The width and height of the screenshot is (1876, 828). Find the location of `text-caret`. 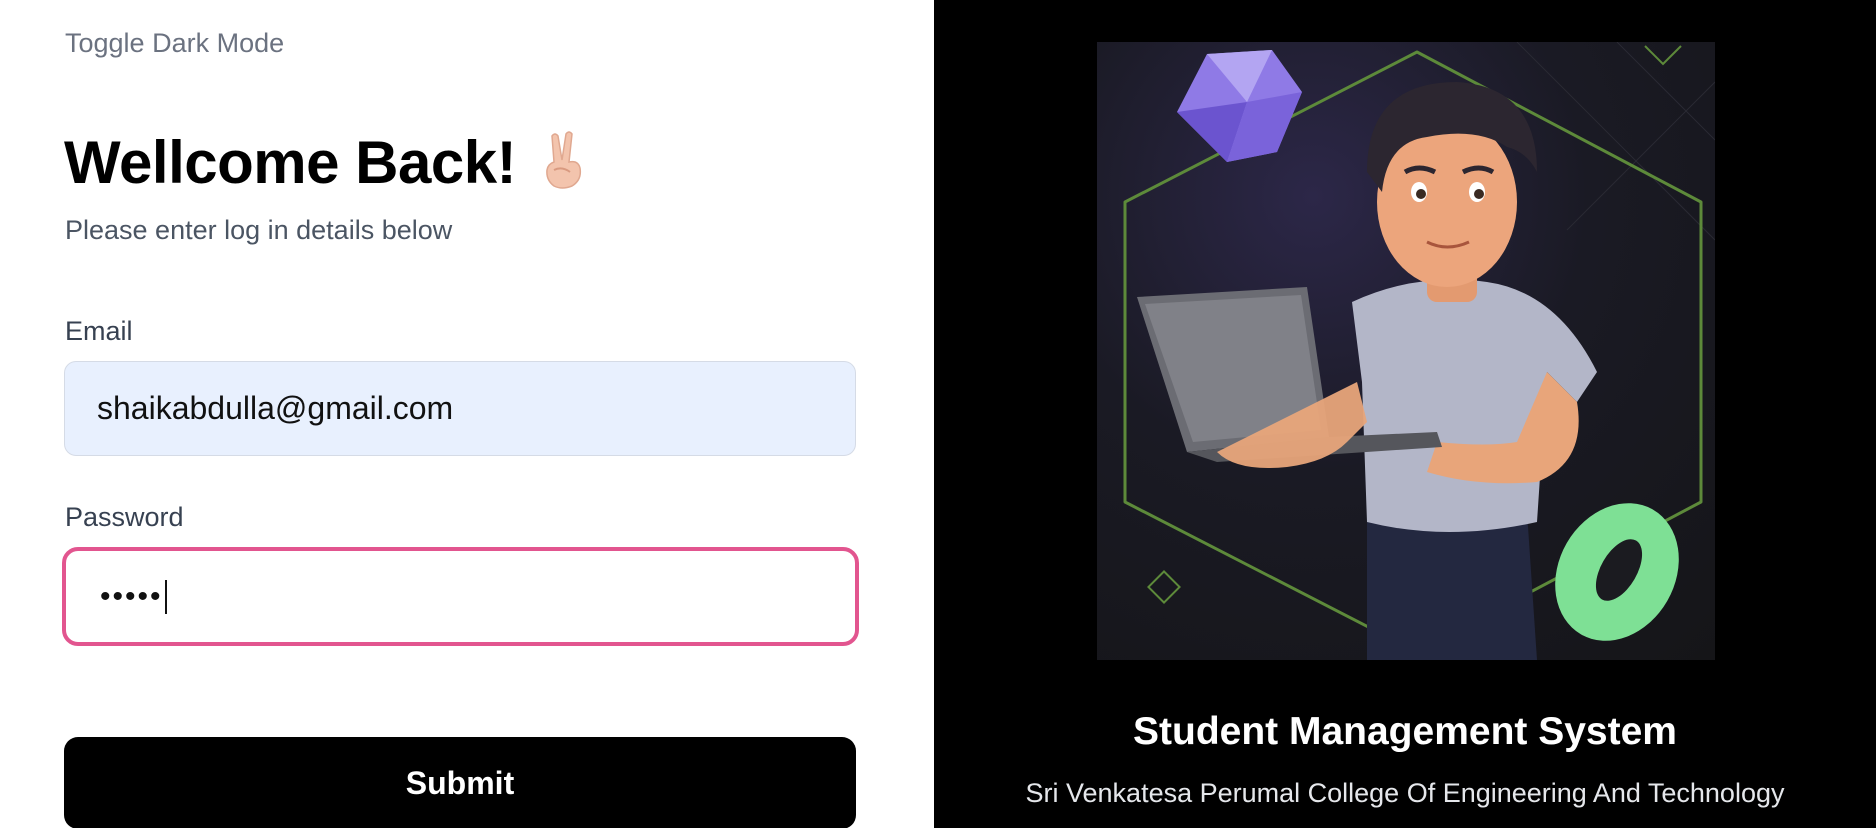

text-caret is located at coordinates (165, 596).